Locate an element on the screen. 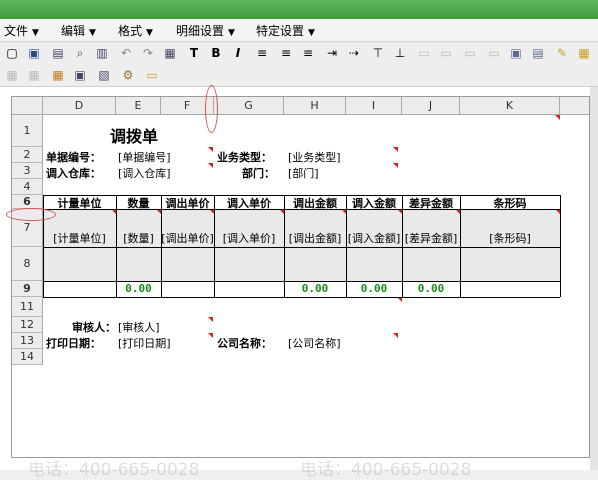  align-left-icon: ≡ is located at coordinates (262, 53).